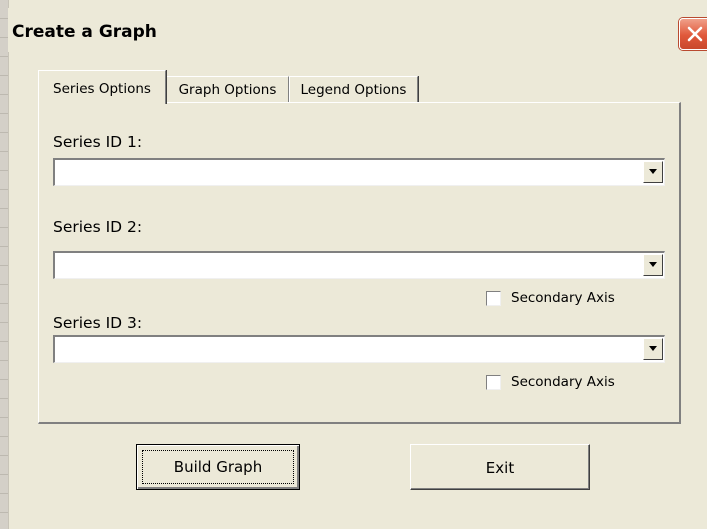  What do you see at coordinates (98, 323) in the screenshot?
I see `series-3-label: Series ID 3:` at bounding box center [98, 323].